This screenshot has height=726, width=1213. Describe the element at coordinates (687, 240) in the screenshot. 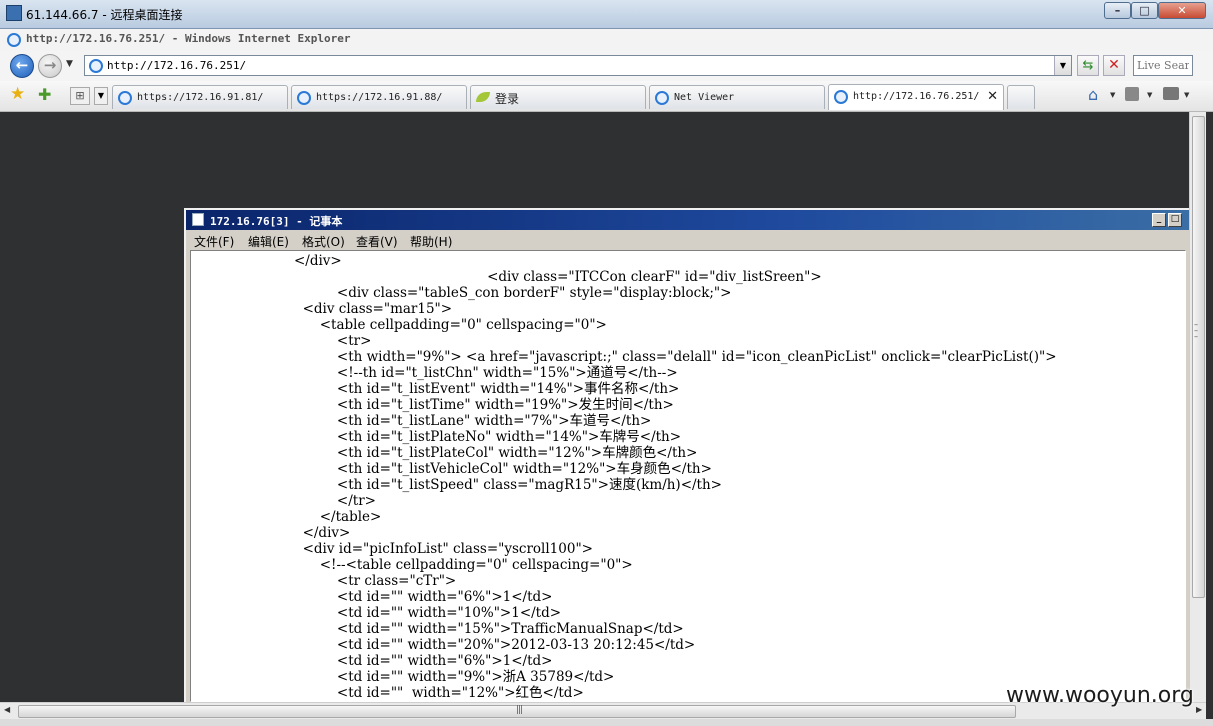

I see `notepad-menubar: 文件(F) 编辑(E) 格式(O) 查看(V) 帮助(H)` at that location.